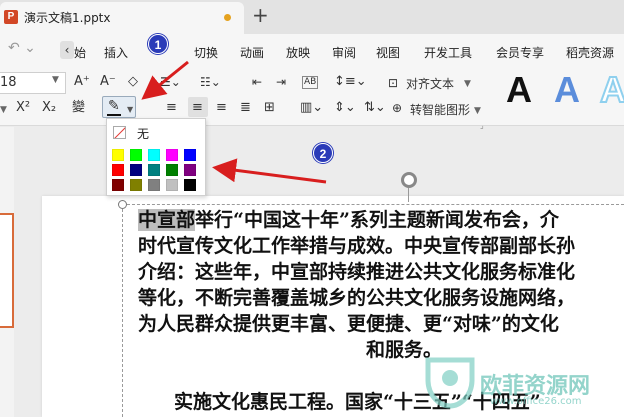 The height and width of the screenshot is (417, 624). I want to click on annotation-badge-2: 2, so click(323, 153).